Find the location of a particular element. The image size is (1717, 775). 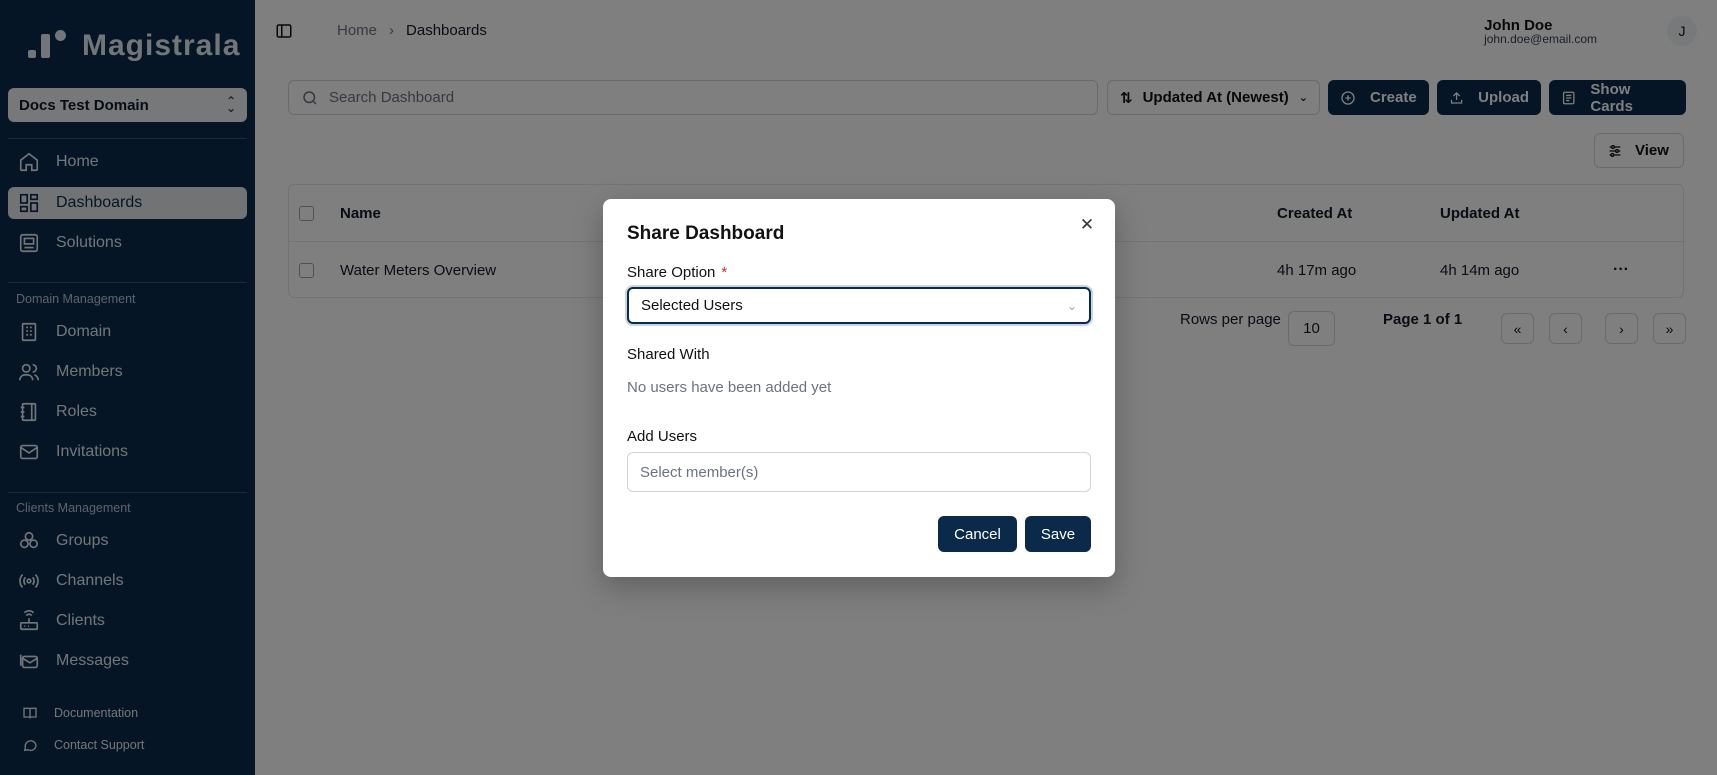

add-users-input: Select member(s) is located at coordinates (859, 472).